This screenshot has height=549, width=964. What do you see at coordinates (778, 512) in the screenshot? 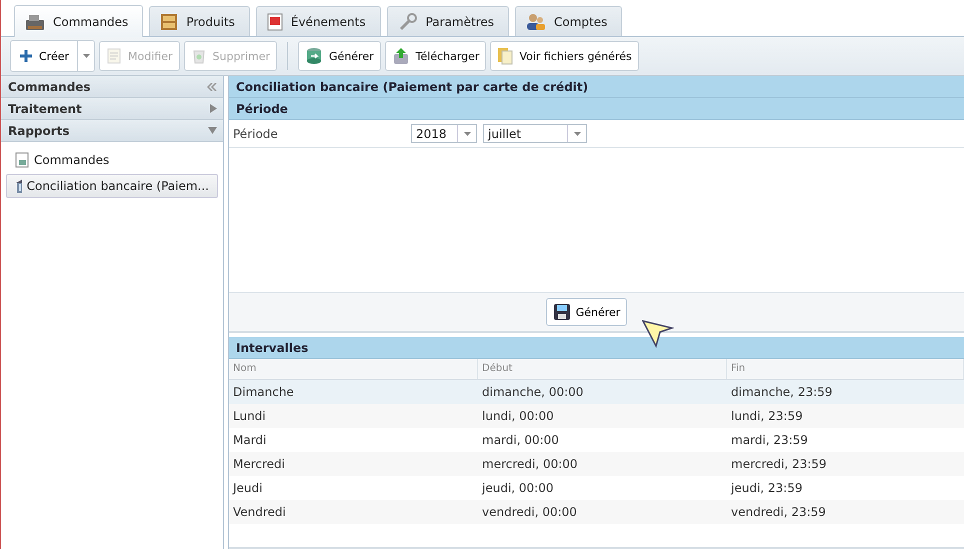
I see `table-cell-text: vendredi, 23:59` at bounding box center [778, 512].